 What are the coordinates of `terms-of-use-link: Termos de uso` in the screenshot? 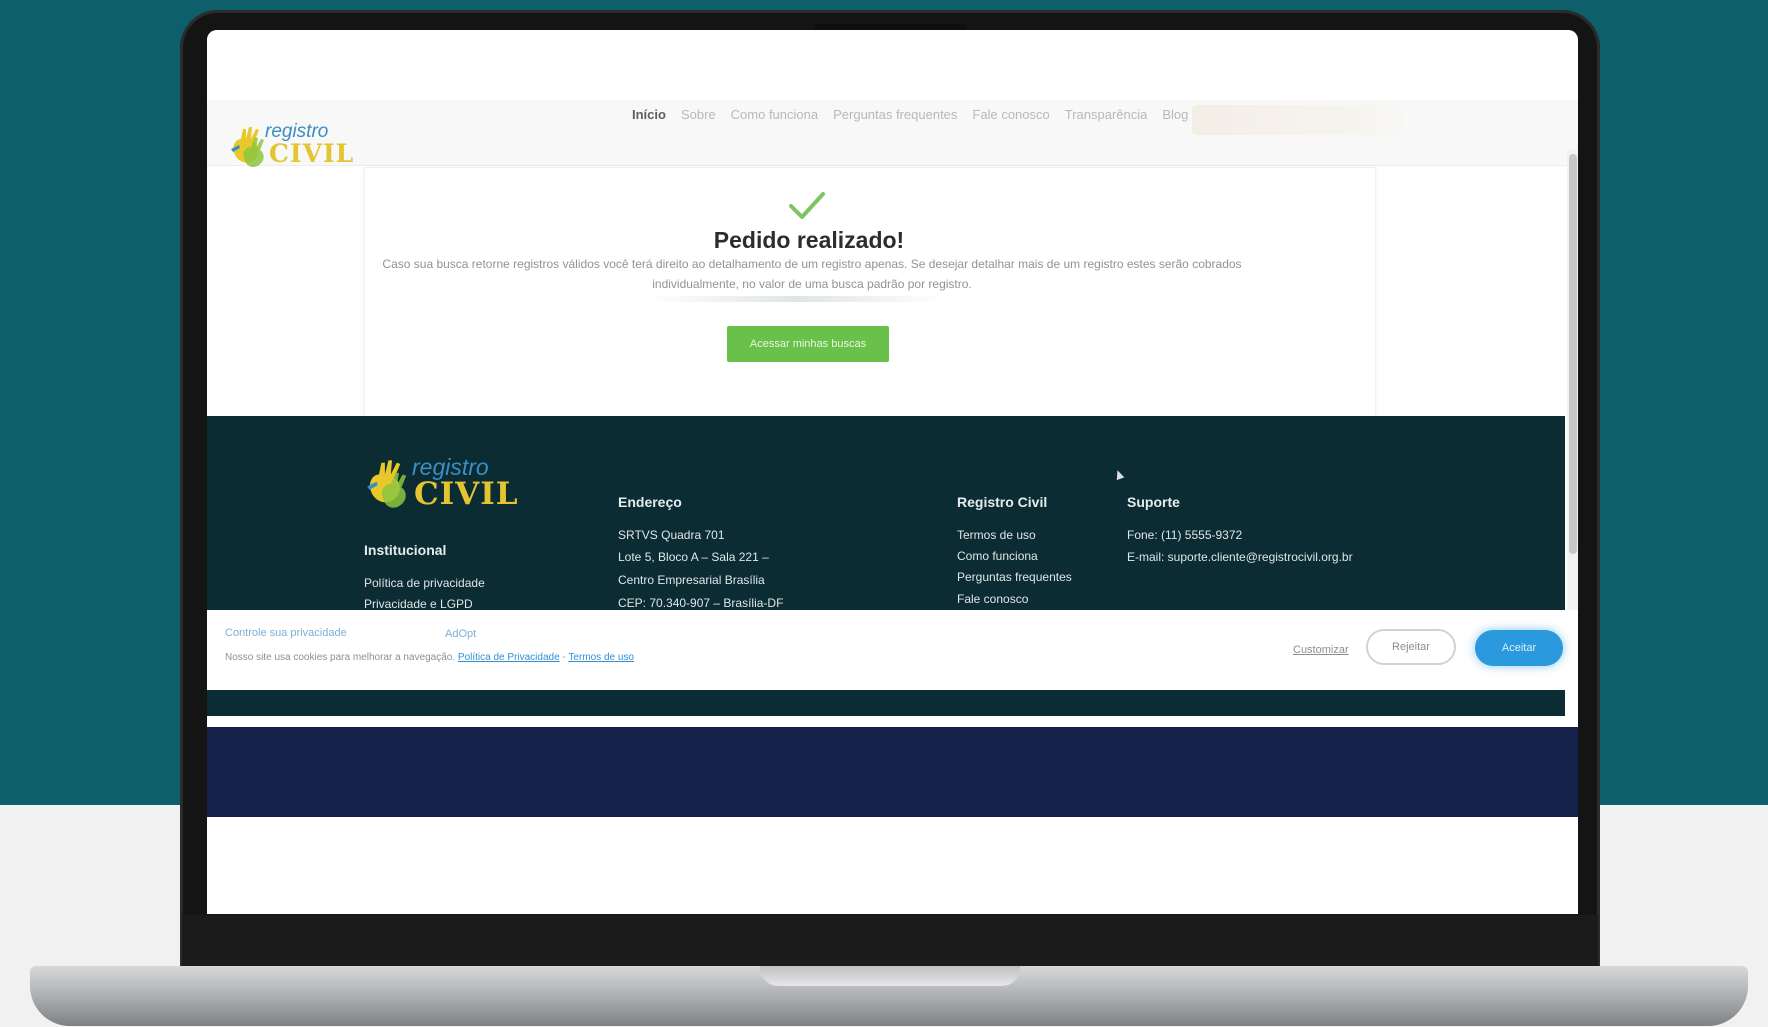 It's located at (601, 657).